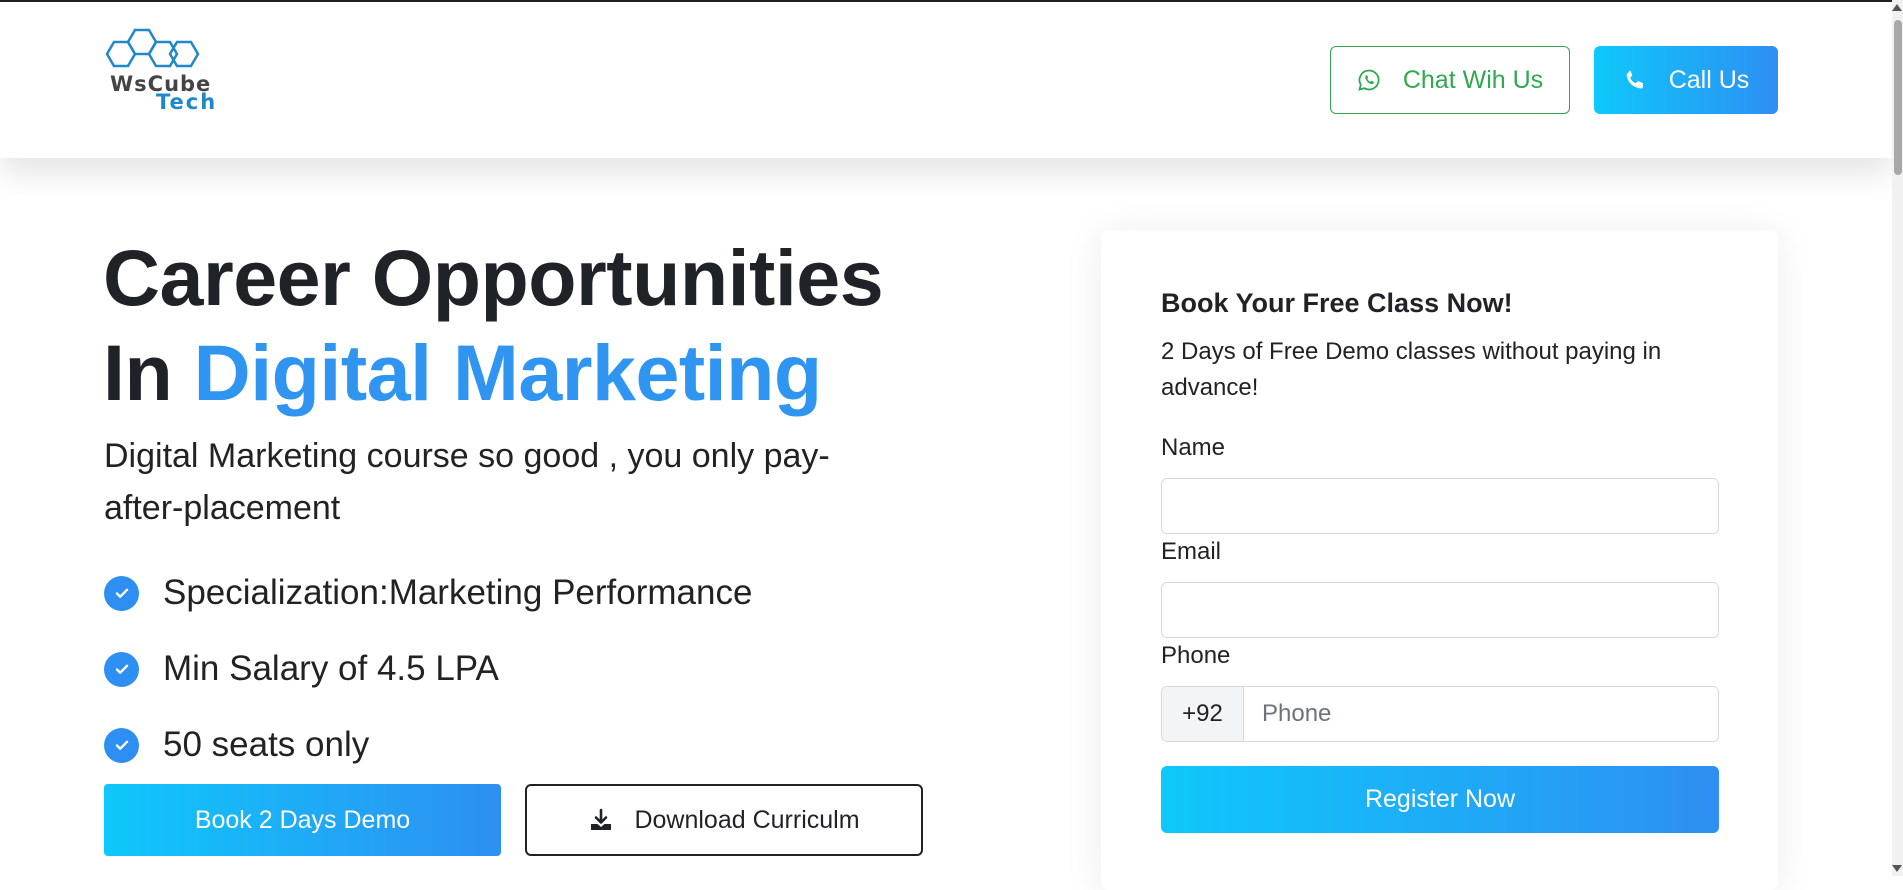 This screenshot has height=890, width=1903. Describe the element at coordinates (507, 372) in the screenshot. I see `hero-title-accent: Digital Marketing` at that location.